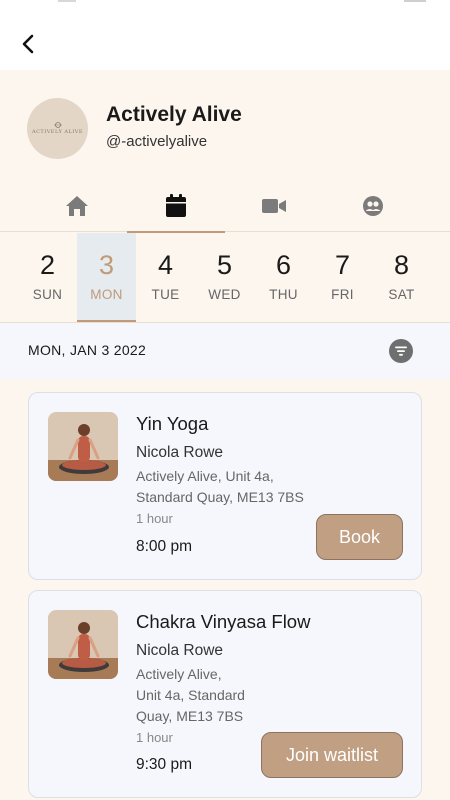  Describe the element at coordinates (224, 294) in the screenshot. I see `day-name: WED` at that location.